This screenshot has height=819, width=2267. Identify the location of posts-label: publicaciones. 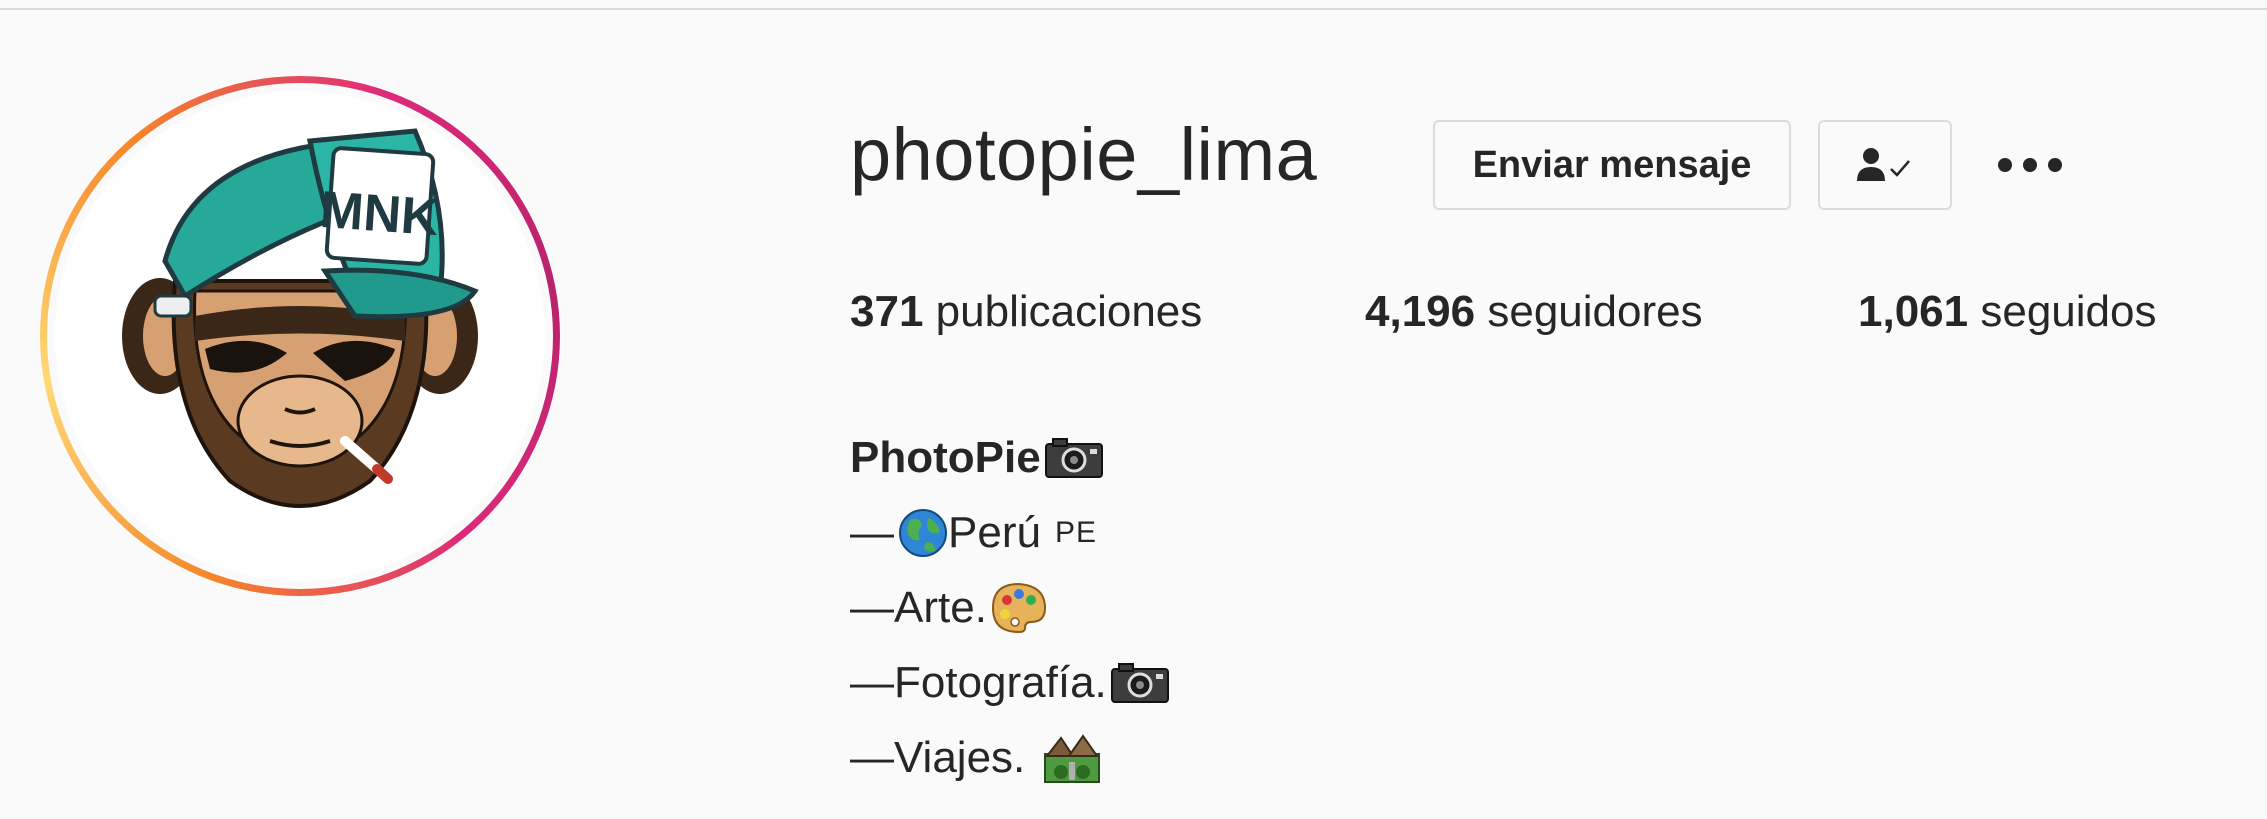
(1069, 311).